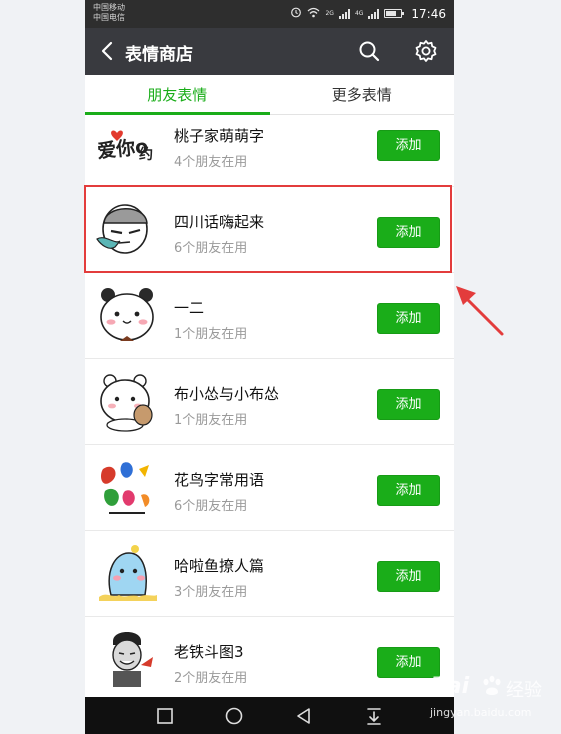  What do you see at coordinates (219, 136) in the screenshot?
I see `sticker-name: 桃子家萌萌字` at bounding box center [219, 136].